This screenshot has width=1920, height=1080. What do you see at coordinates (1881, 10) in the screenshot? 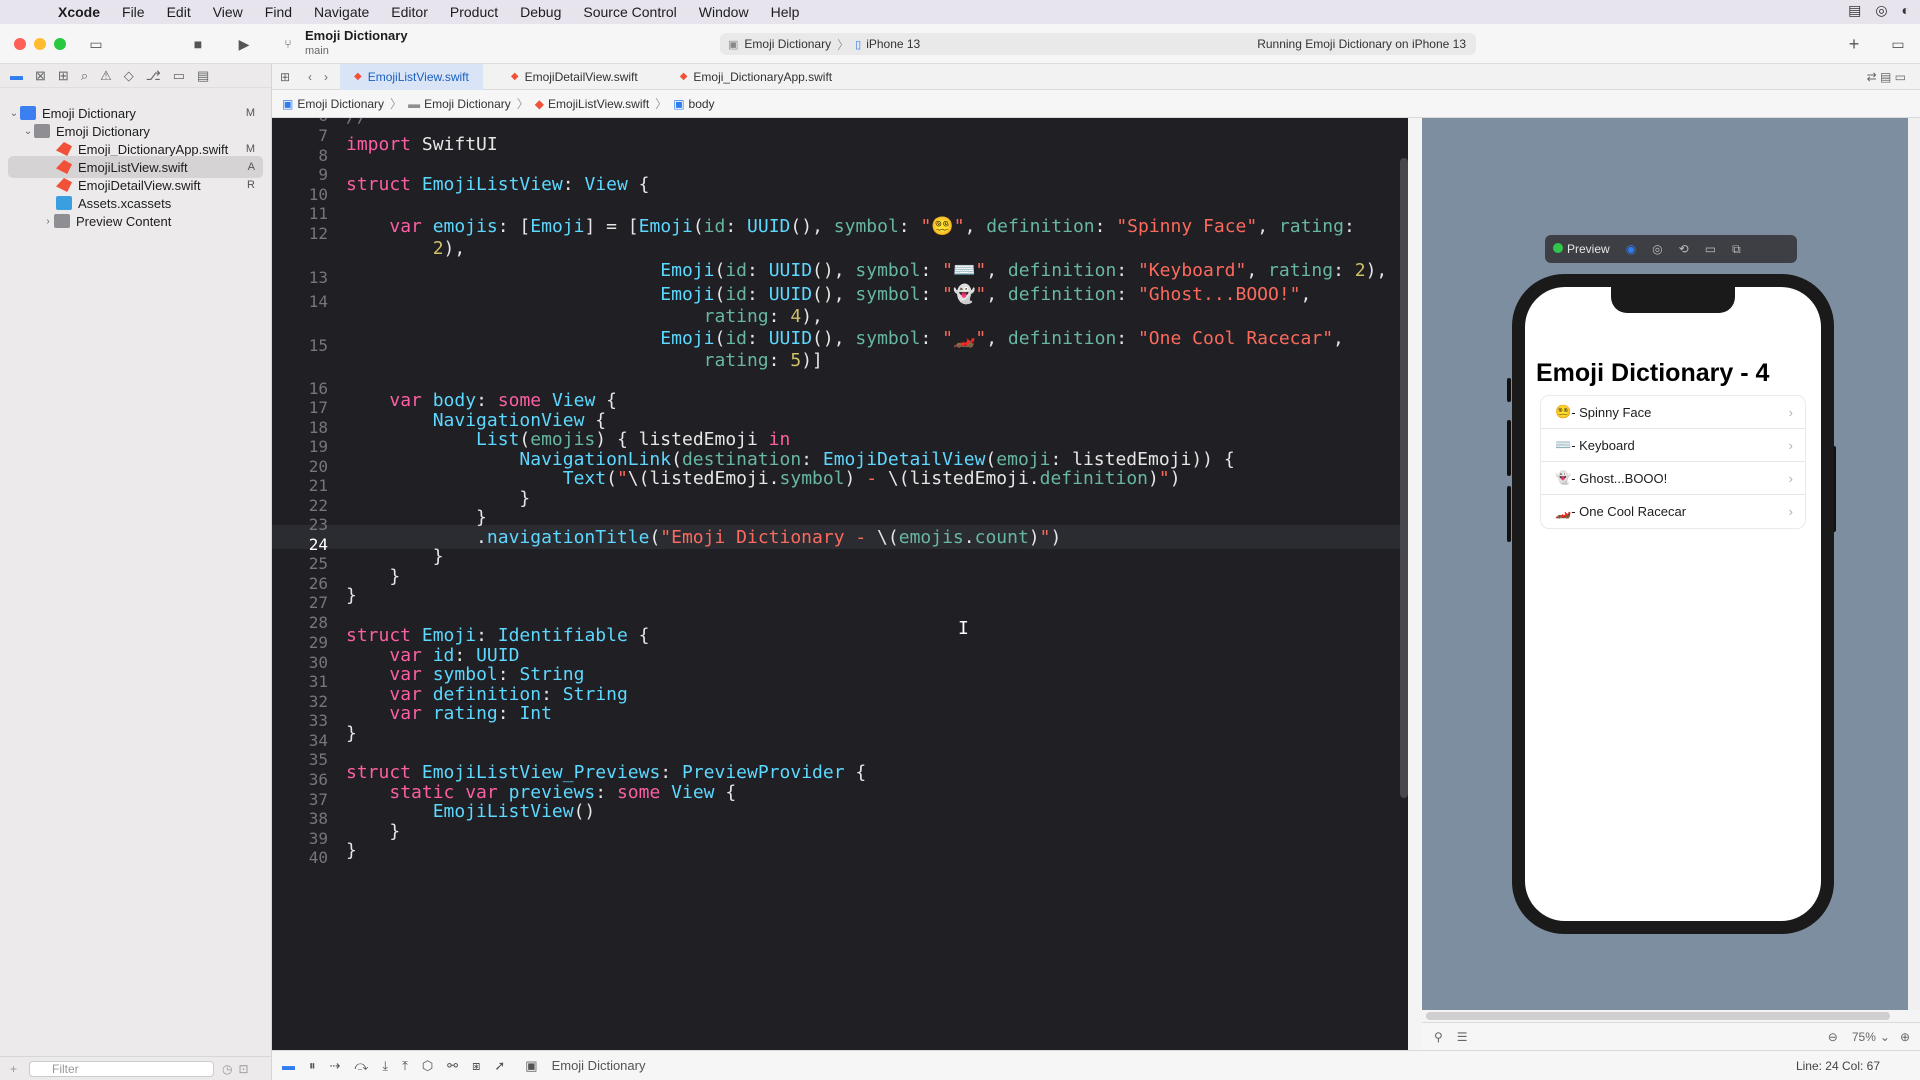
I see `wifi-icon: ◎` at bounding box center [1881, 10].